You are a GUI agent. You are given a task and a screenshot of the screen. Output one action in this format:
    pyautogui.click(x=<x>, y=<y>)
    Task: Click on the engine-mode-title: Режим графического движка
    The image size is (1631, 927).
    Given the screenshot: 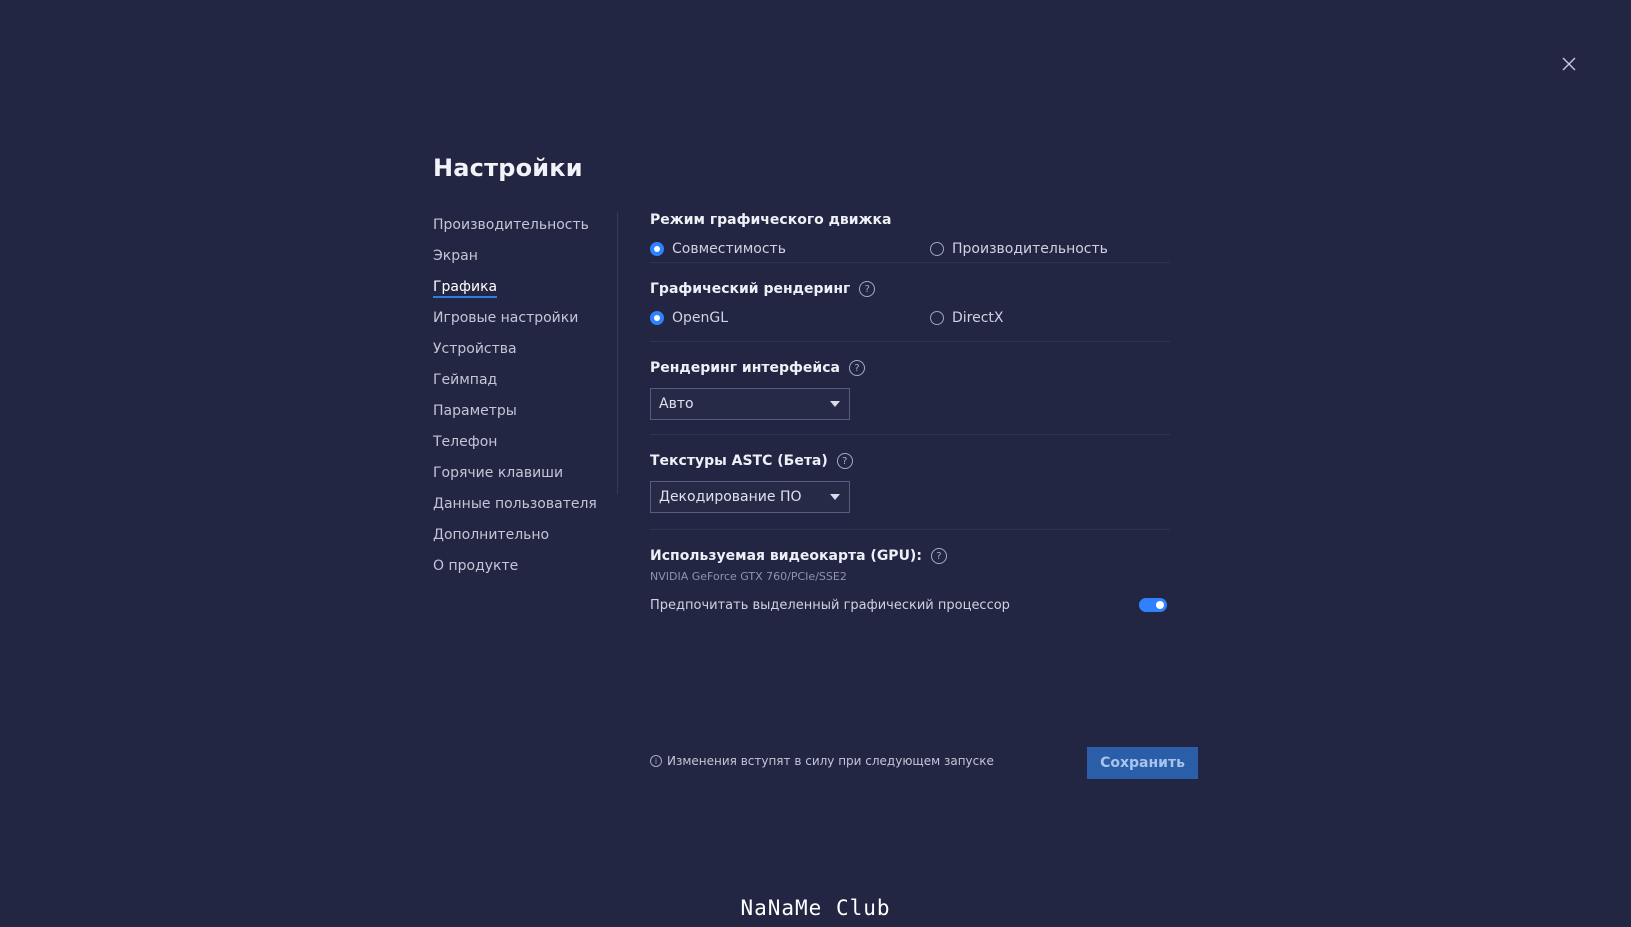 What is the action you would take?
    pyautogui.click(x=771, y=220)
    